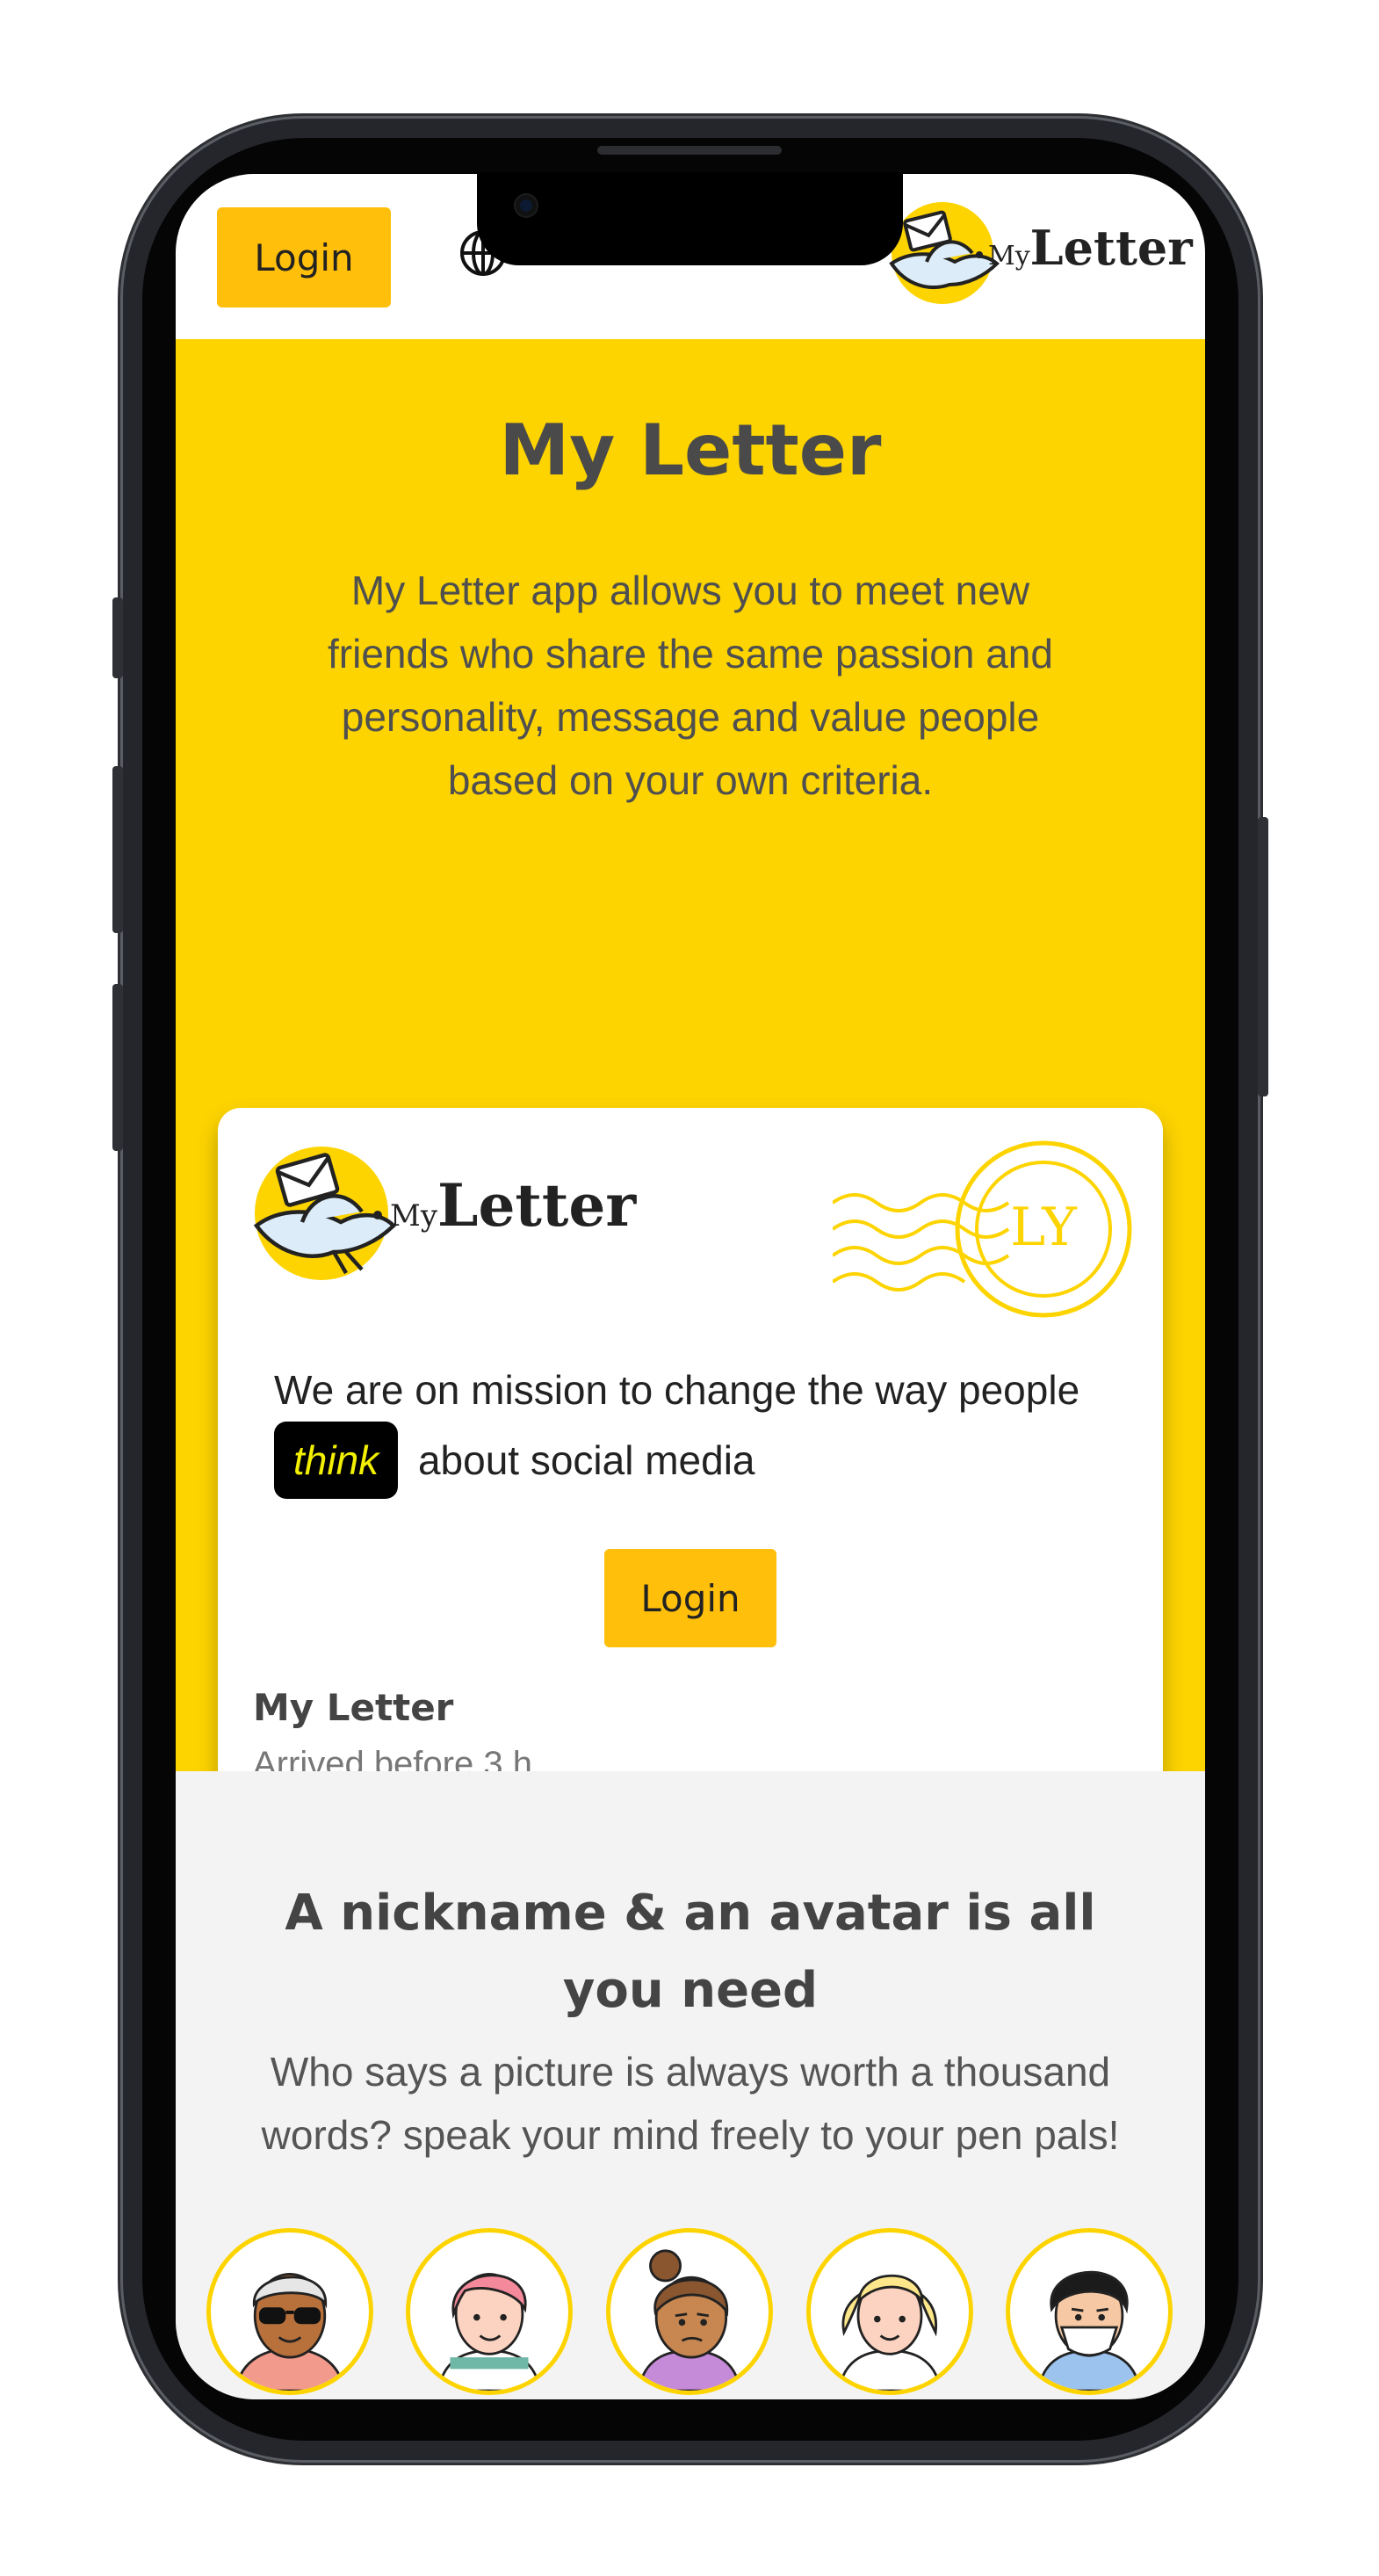 The image size is (1379, 2576). I want to click on avatar-bun-woman-icon, so click(689, 2311).